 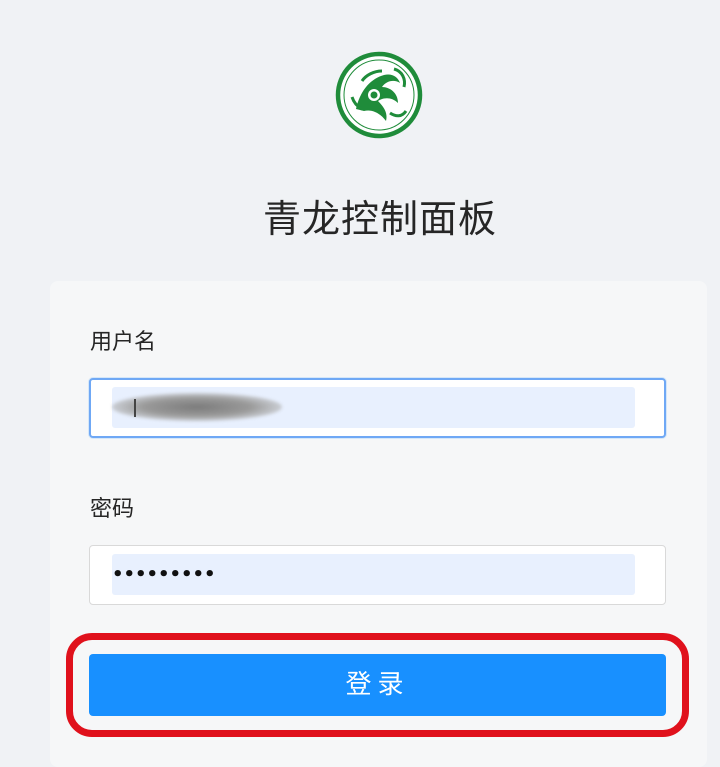 I want to click on password-value: •••••••••, so click(x=164, y=574).